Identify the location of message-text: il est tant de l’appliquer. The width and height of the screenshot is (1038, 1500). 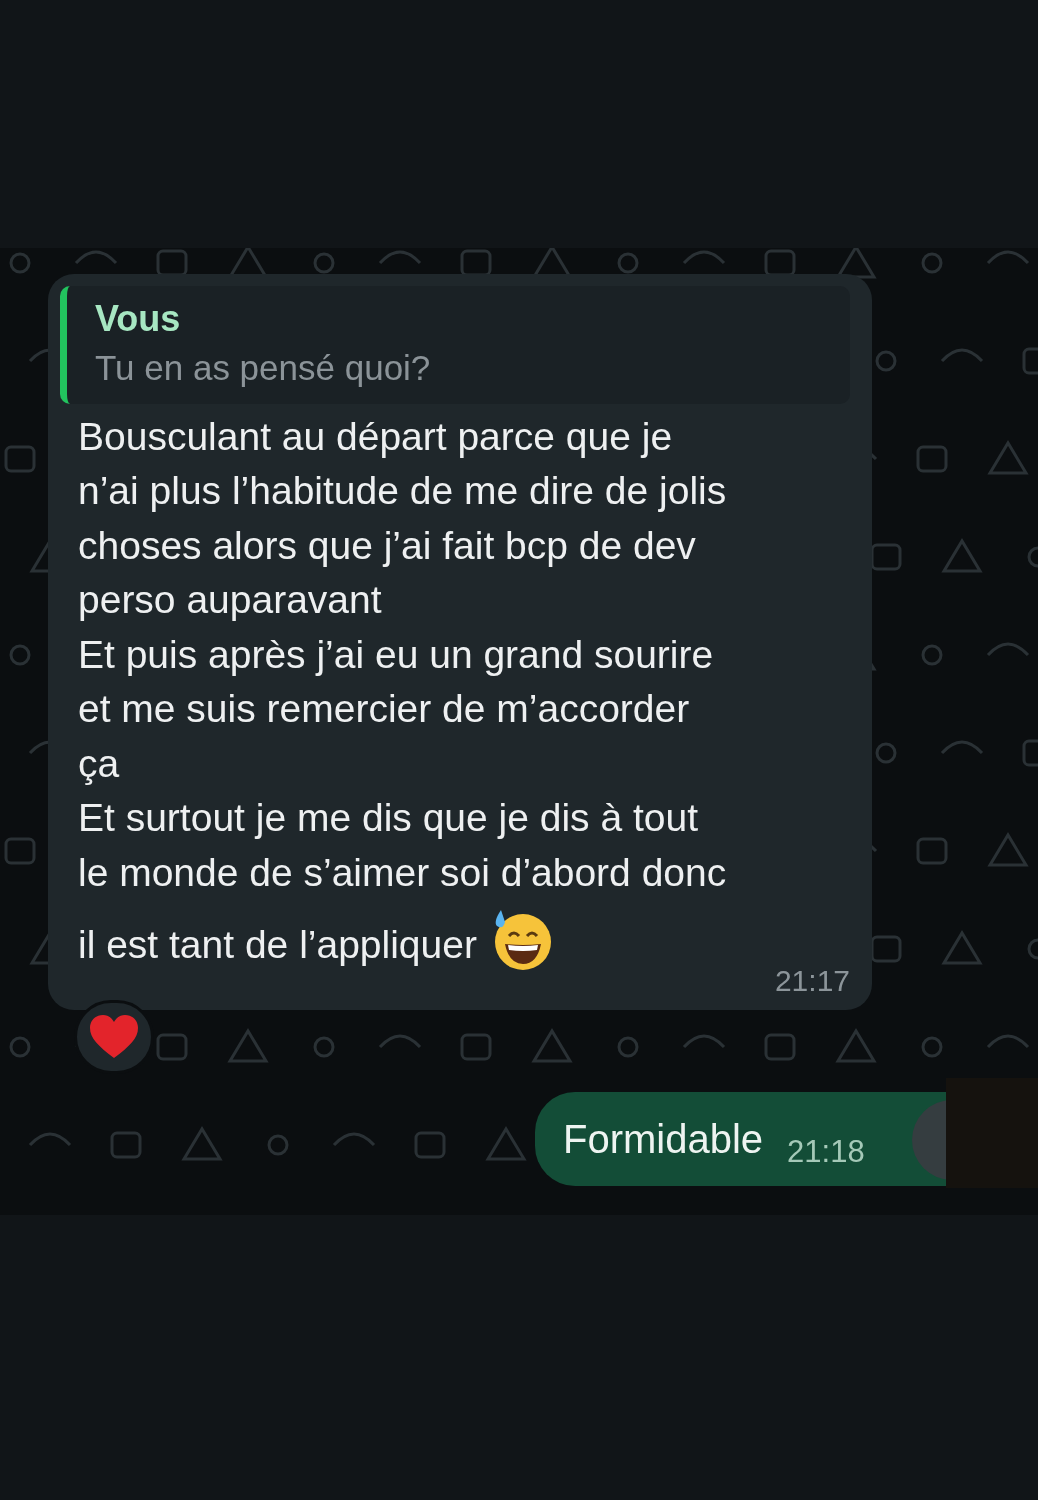
(277, 944).